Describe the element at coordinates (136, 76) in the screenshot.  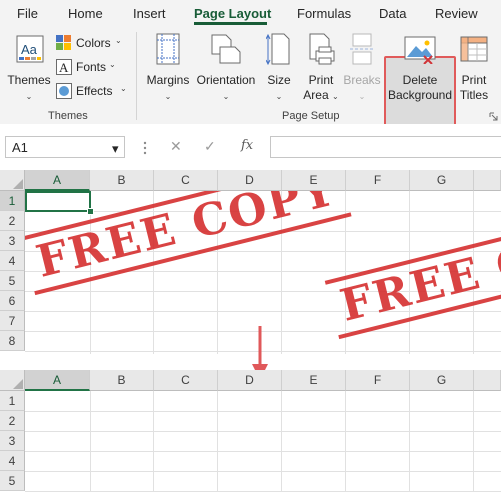
I see `group-divider` at that location.